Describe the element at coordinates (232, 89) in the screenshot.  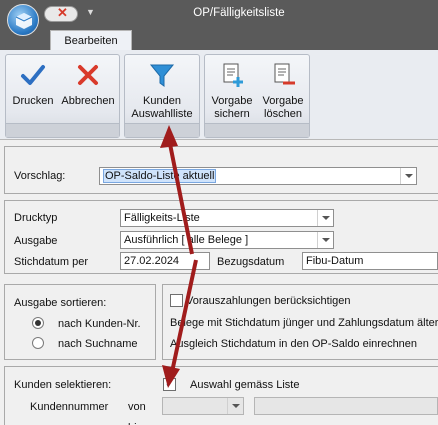
I see `vorgabe-sichern-button: Vorgabe sichern` at that location.